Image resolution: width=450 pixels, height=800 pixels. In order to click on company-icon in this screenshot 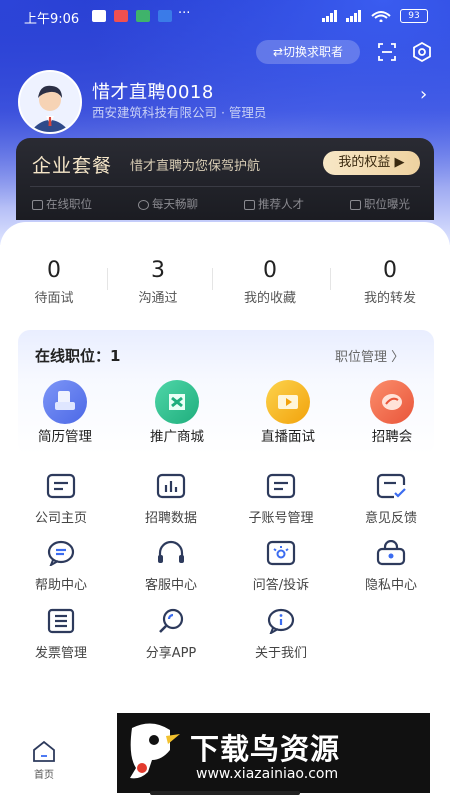, I will do `click(61, 486)`.